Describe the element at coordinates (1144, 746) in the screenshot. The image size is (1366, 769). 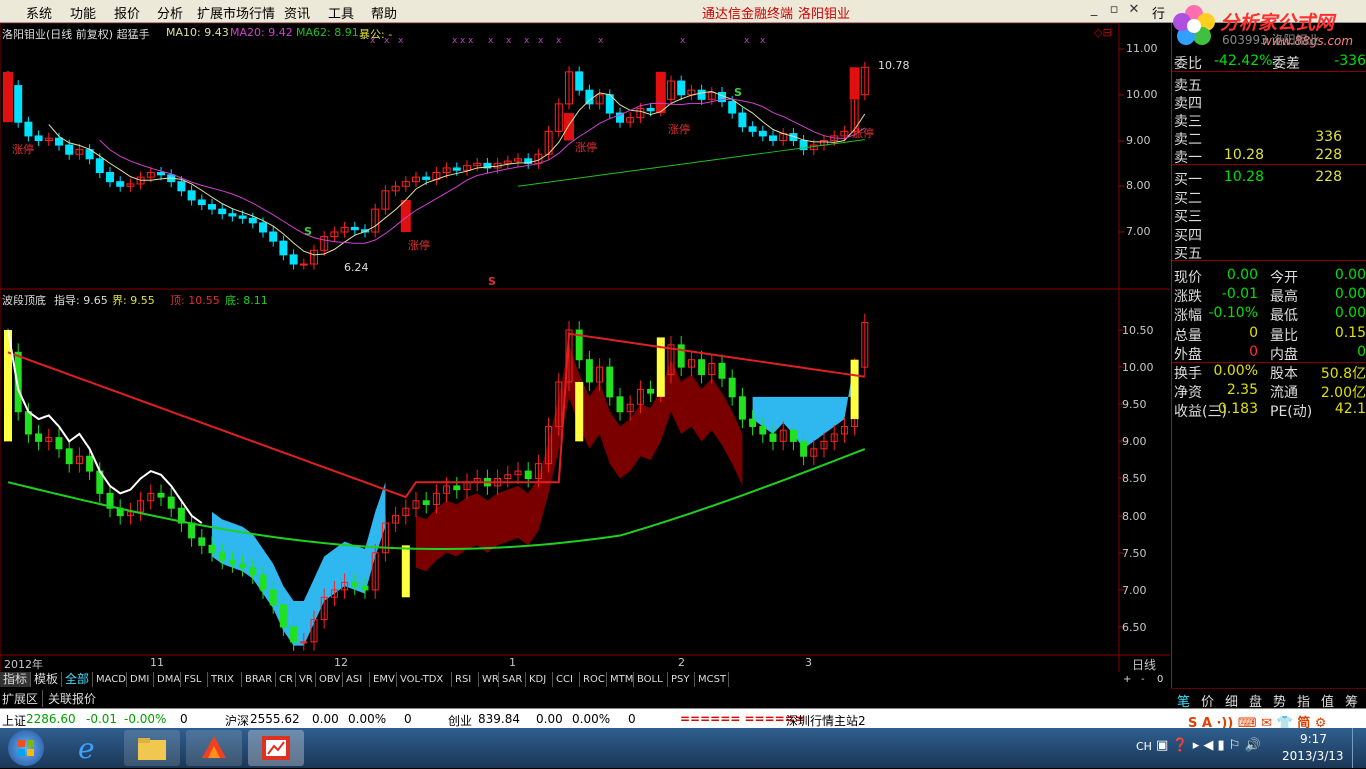
I see `lang-indicator: CH` at that location.